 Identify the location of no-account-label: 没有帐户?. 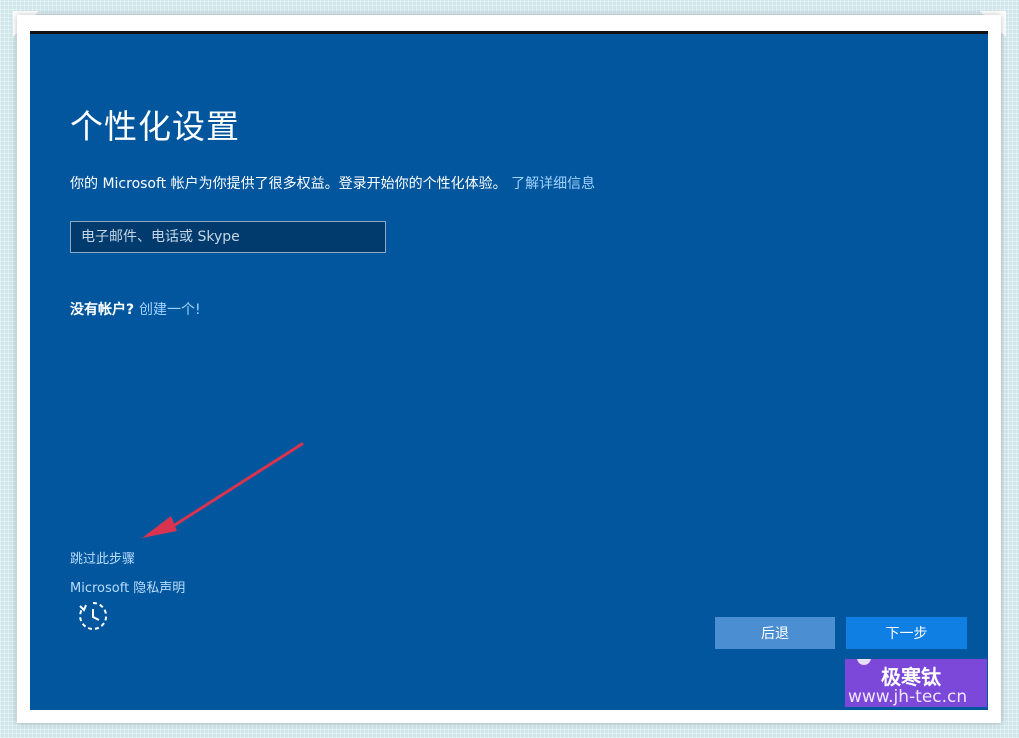
(102, 310).